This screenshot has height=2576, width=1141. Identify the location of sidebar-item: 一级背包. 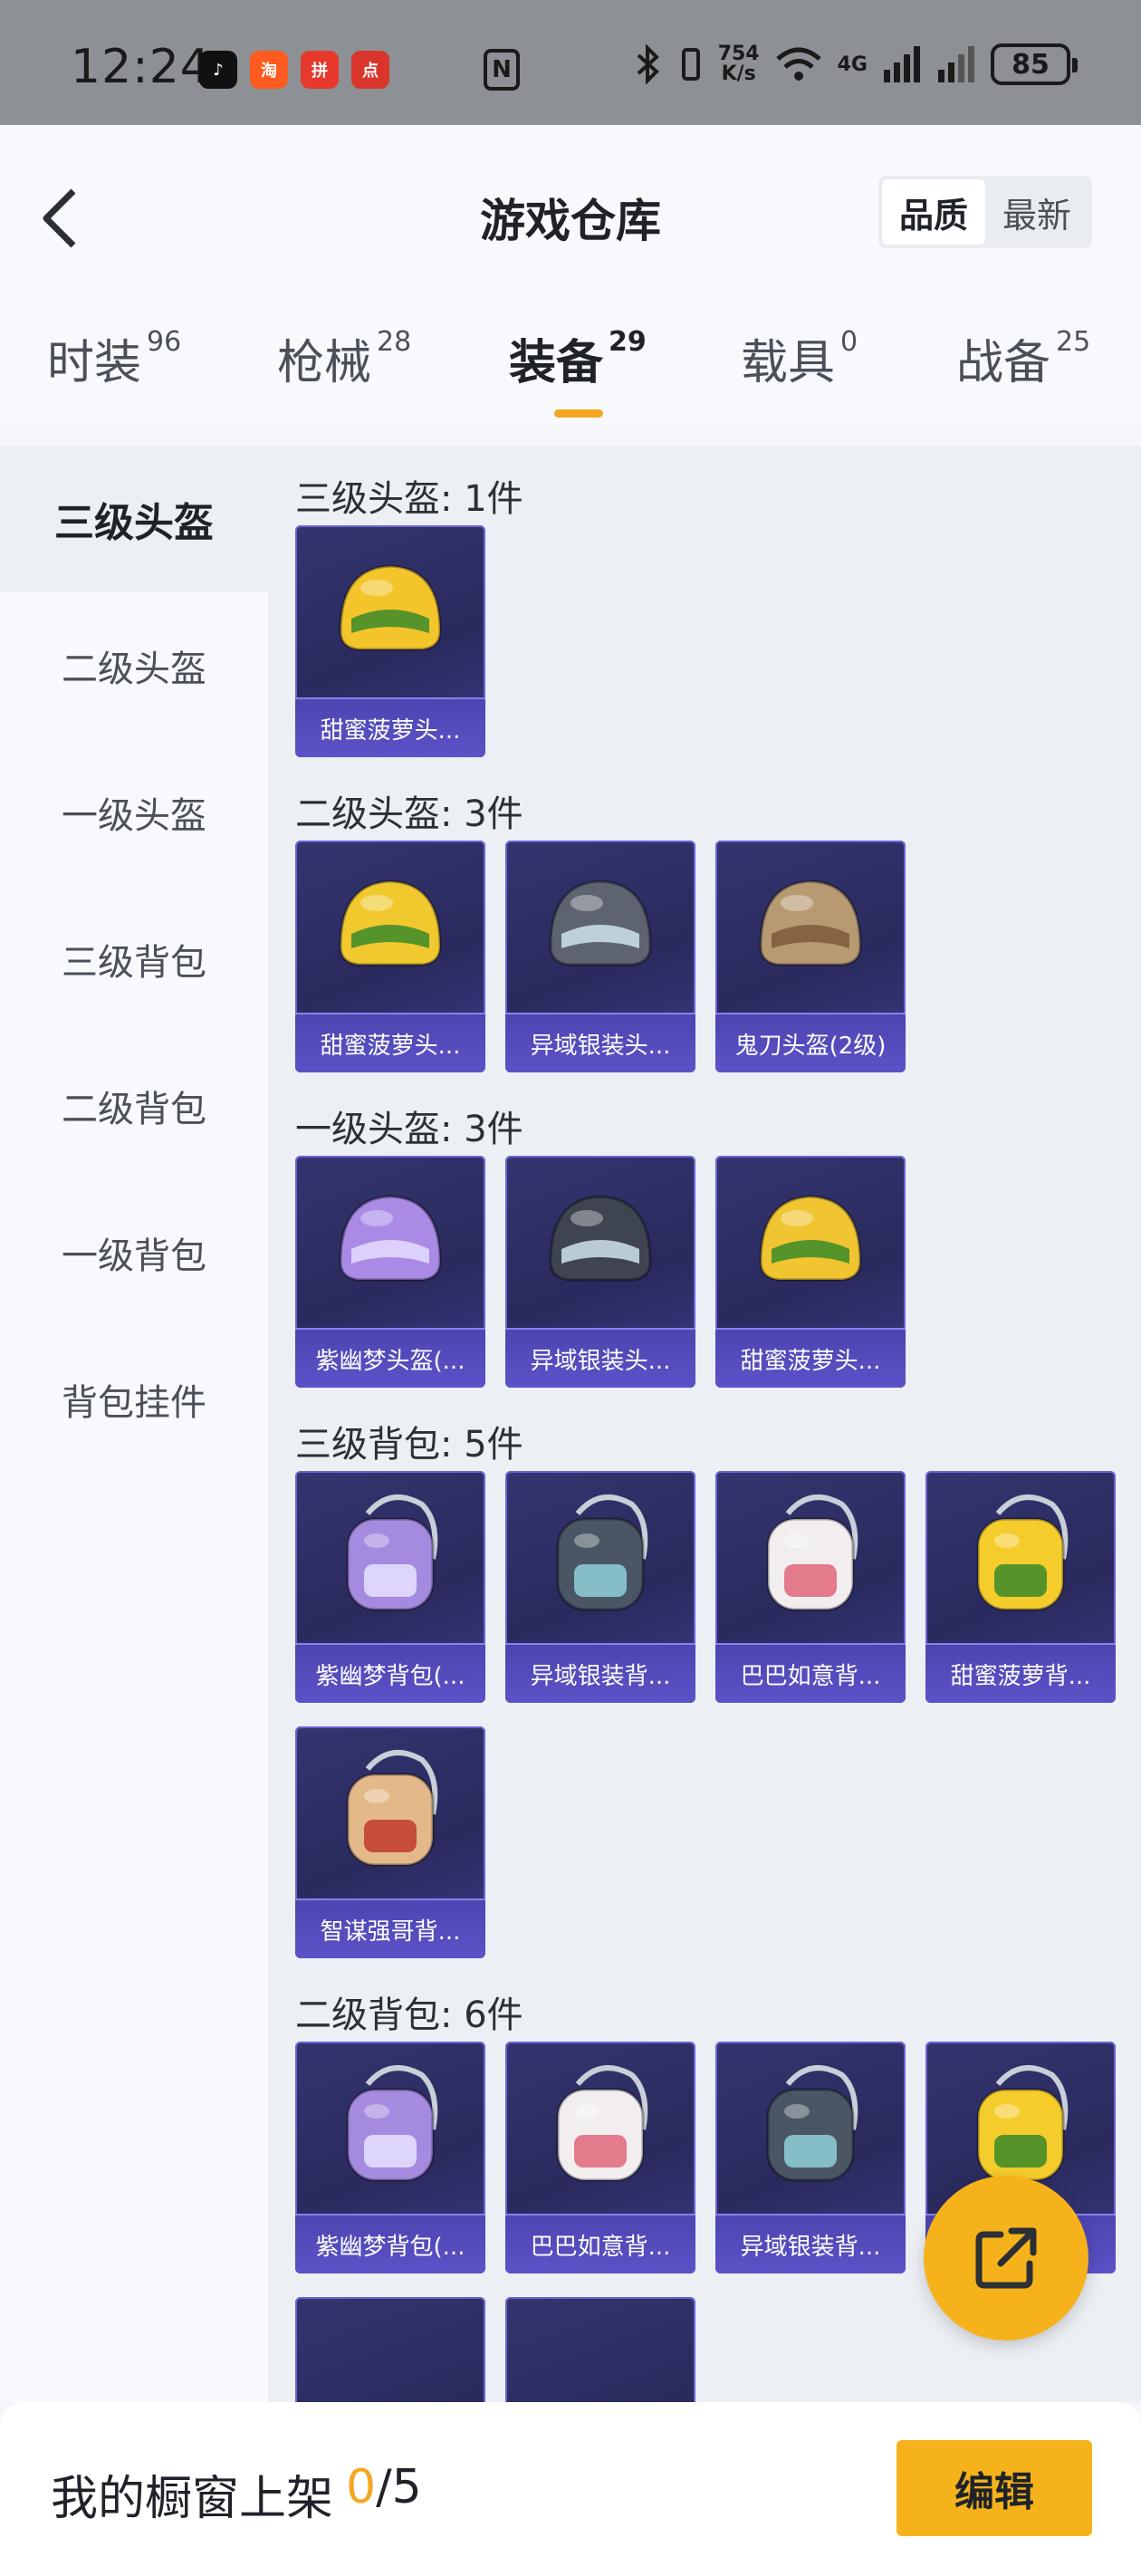
(134, 1252).